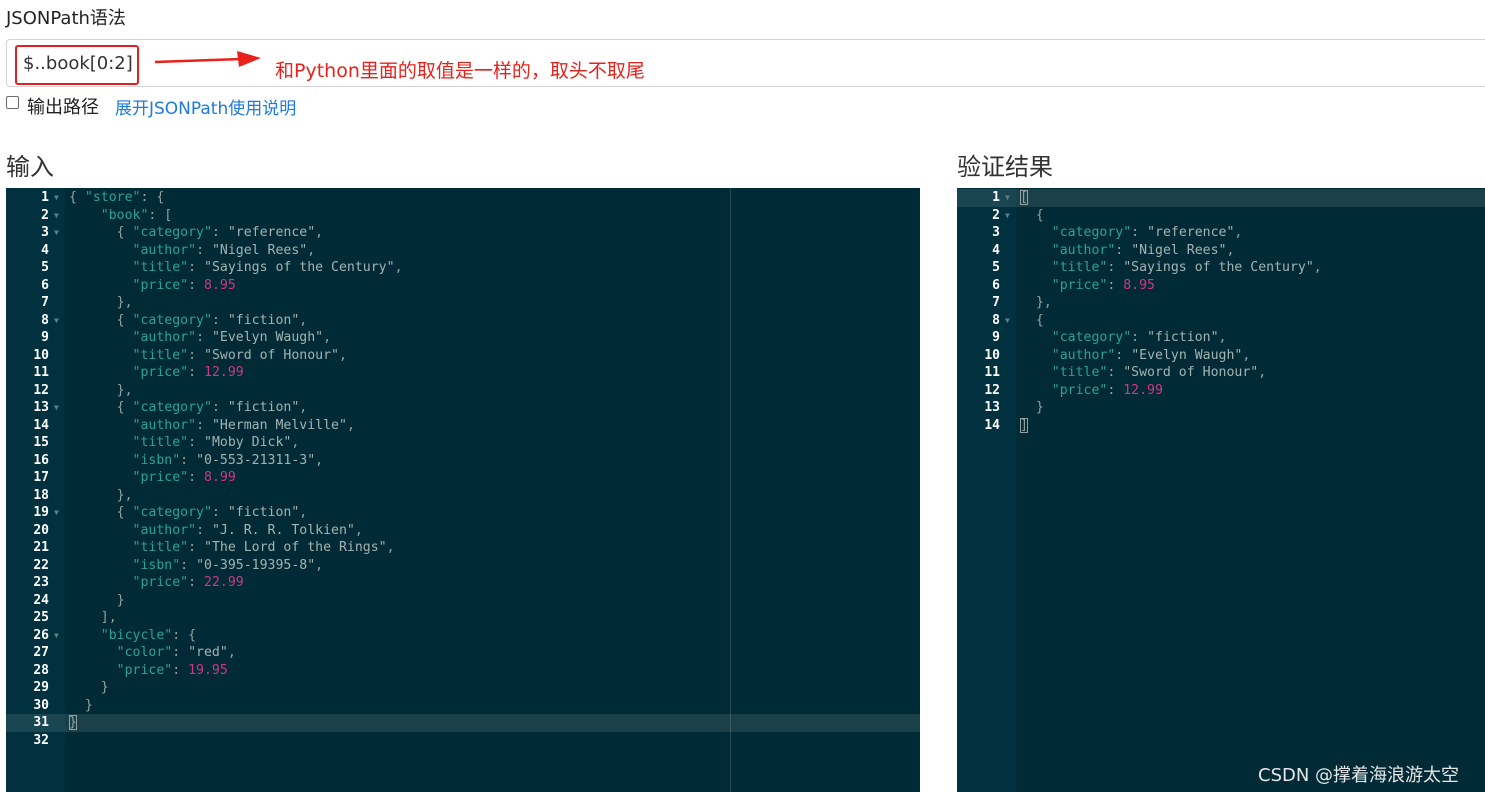 Image resolution: width=1485 pixels, height=792 pixels. Describe the element at coordinates (1221, 198) in the screenshot. I see `code-line: 1 ▼ [` at that location.